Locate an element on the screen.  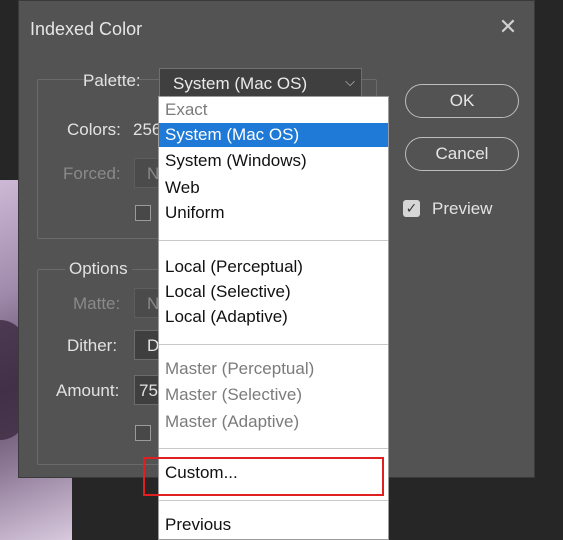
menu-item-exact: Exact is located at coordinates (186, 109).